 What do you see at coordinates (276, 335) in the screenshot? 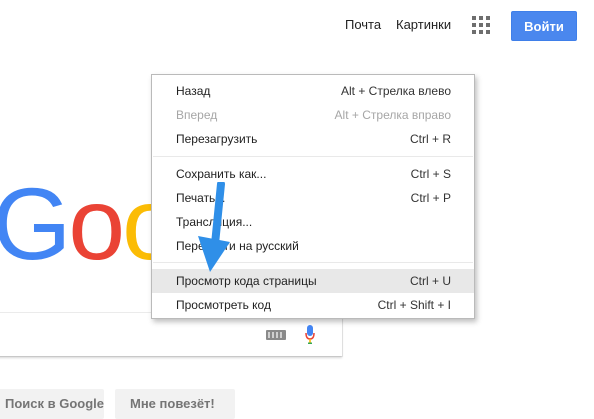
I see `keyboard-icon` at bounding box center [276, 335].